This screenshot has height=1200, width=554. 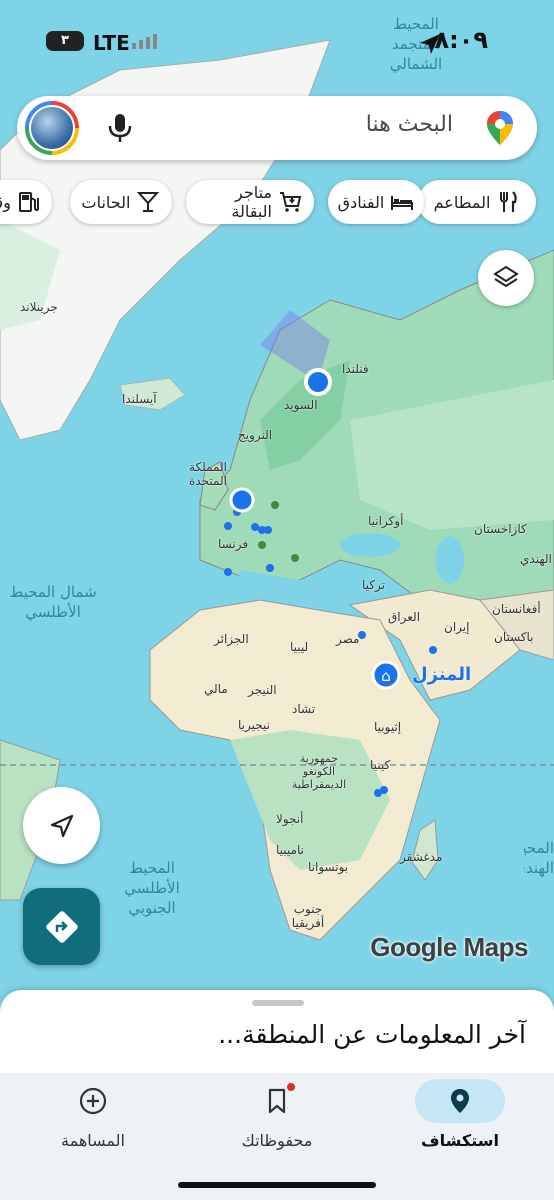 What do you see at coordinates (255, 435) in the screenshot?
I see `map-label-norway: النرويج` at bounding box center [255, 435].